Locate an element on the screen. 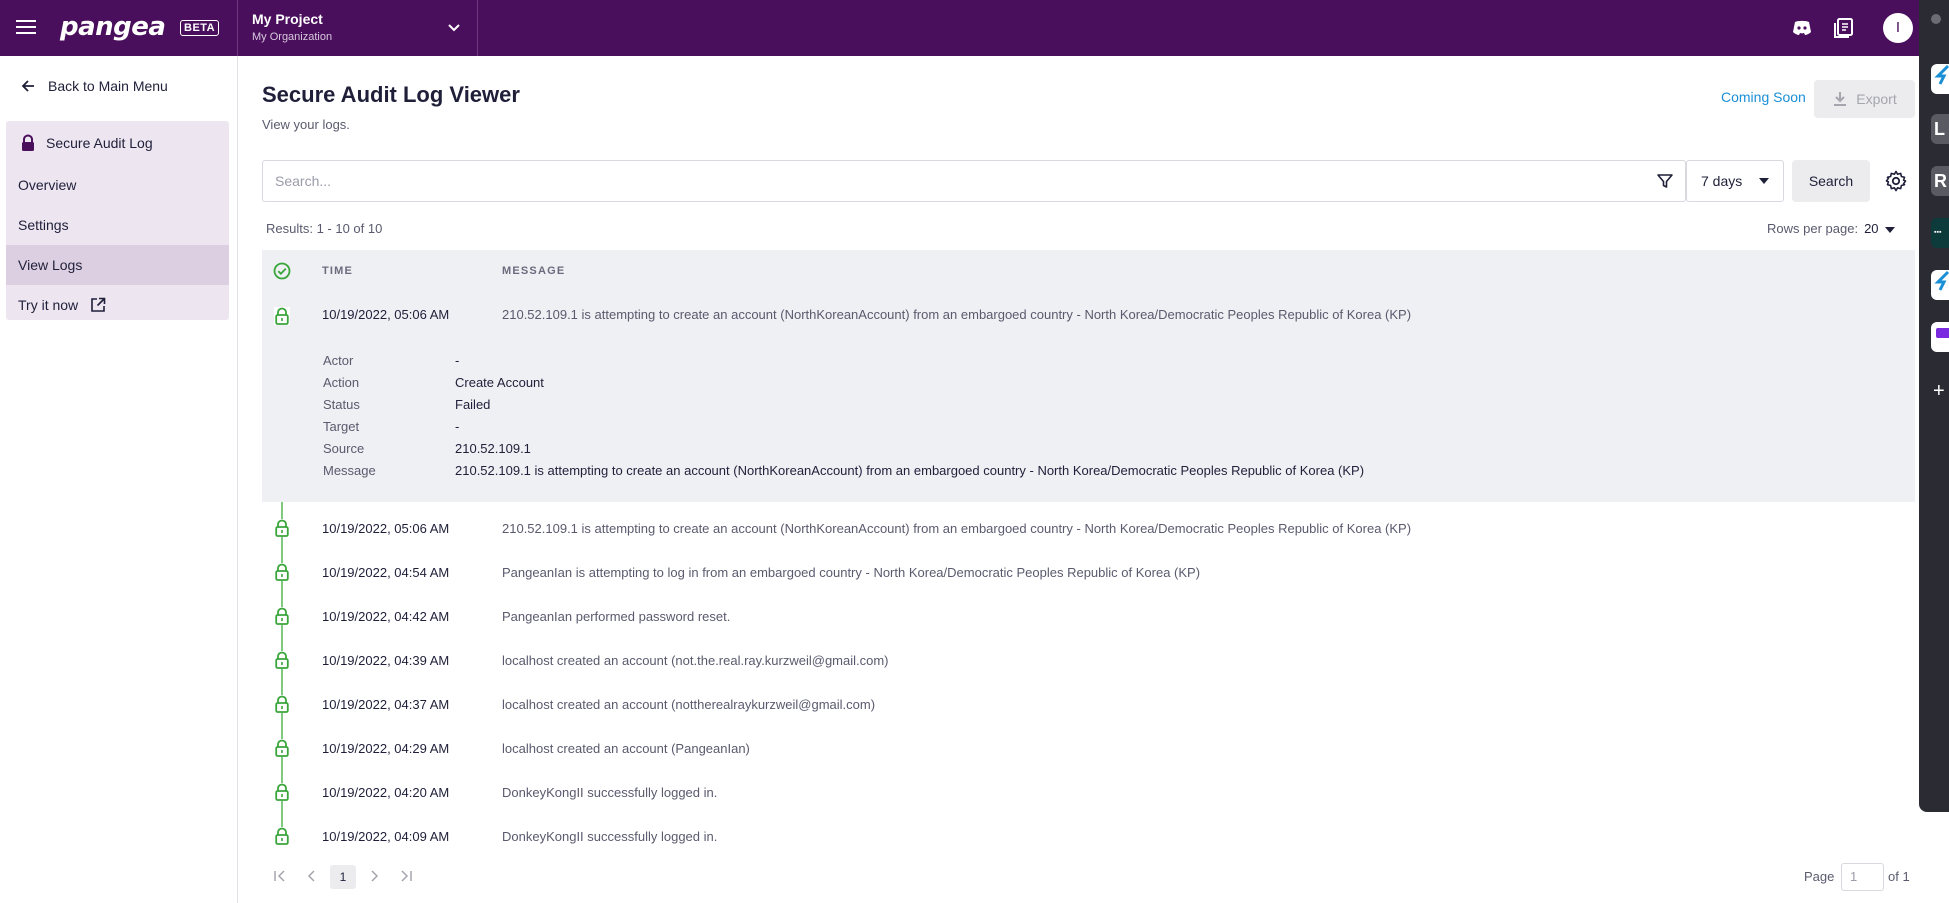 The width and height of the screenshot is (1949, 903). row-time: 10/19/2022, 04:29 AM is located at coordinates (386, 748).